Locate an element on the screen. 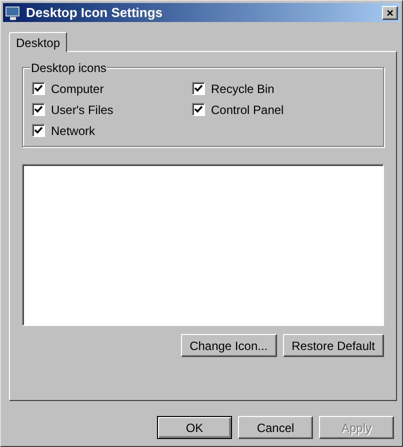  monitor-icon is located at coordinates (13, 12).